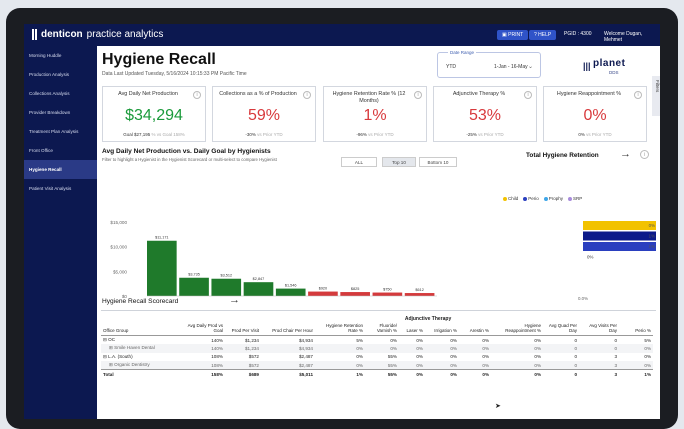 This screenshot has height=429, width=684. Describe the element at coordinates (60, 150) in the screenshot. I see `sidebar-item-front-office: Front Office` at that location.